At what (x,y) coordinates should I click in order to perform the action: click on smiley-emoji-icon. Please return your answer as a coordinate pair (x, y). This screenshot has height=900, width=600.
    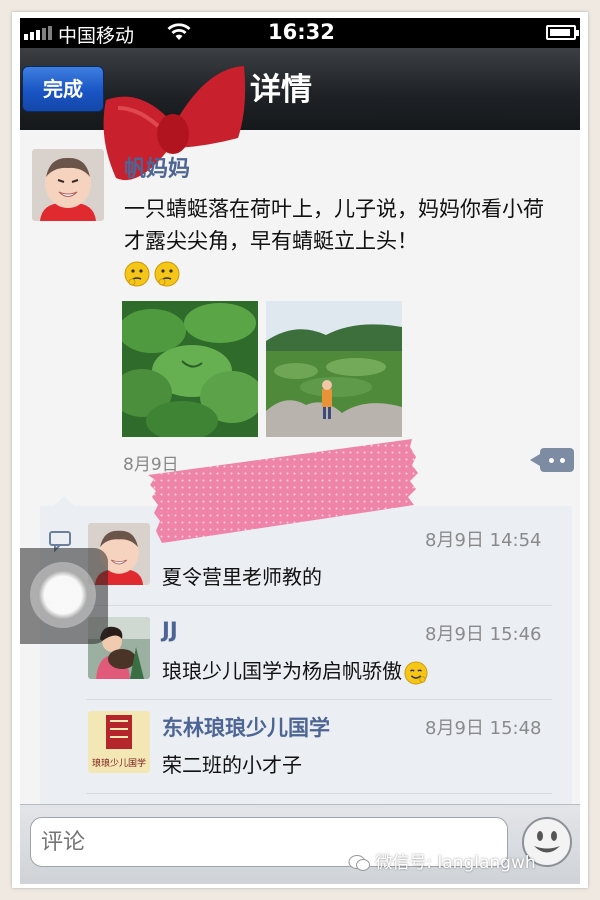
    Looking at the image, I should click on (416, 672).